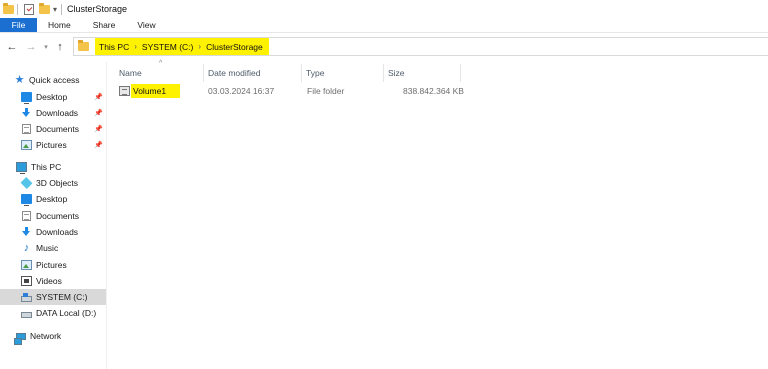  I want to click on nav-label: SYSTEM (C:), so click(62, 297).